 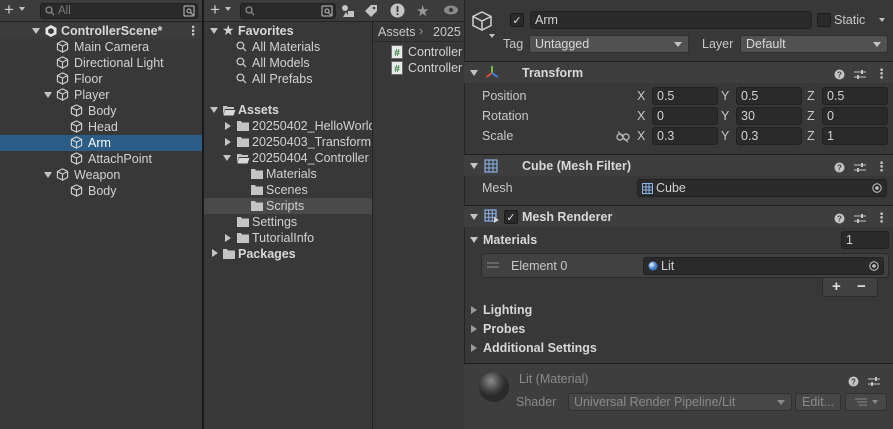 I want to click on mesh-object-field: Cube, so click(x=762, y=188).